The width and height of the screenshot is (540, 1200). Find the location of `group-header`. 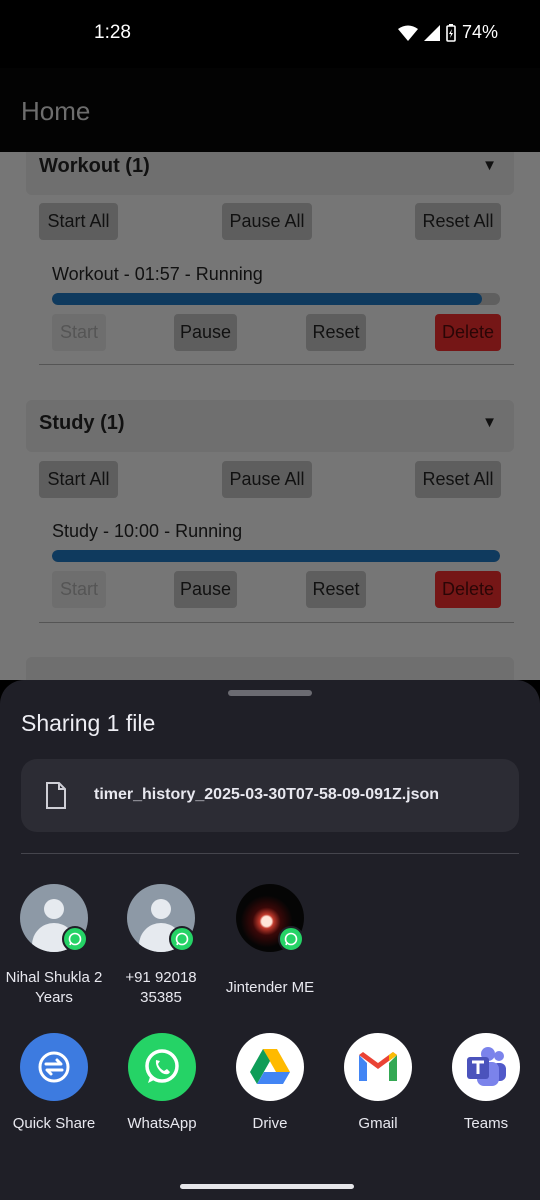

group-header is located at coordinates (270, 668).